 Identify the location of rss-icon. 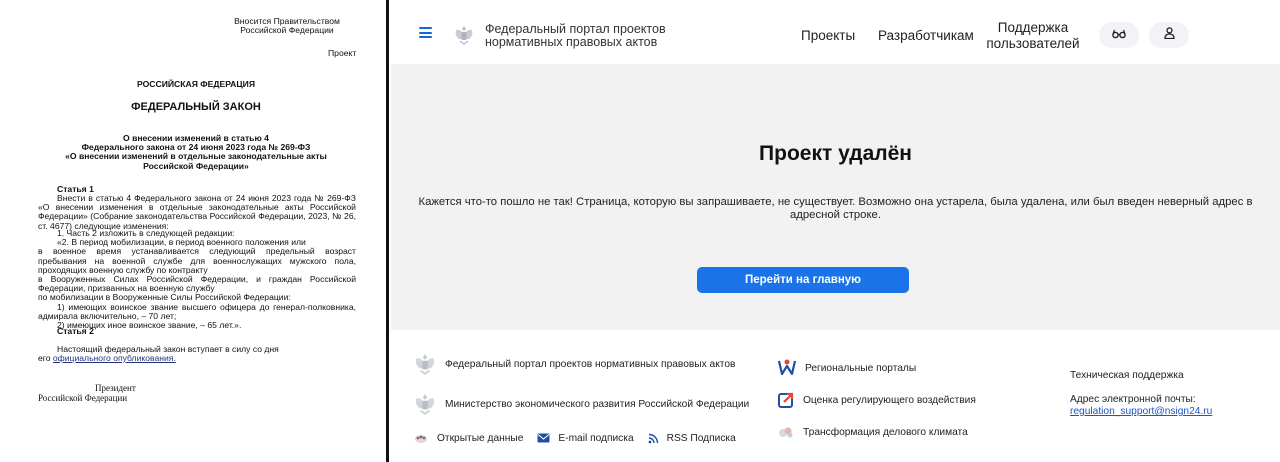
(653, 438).